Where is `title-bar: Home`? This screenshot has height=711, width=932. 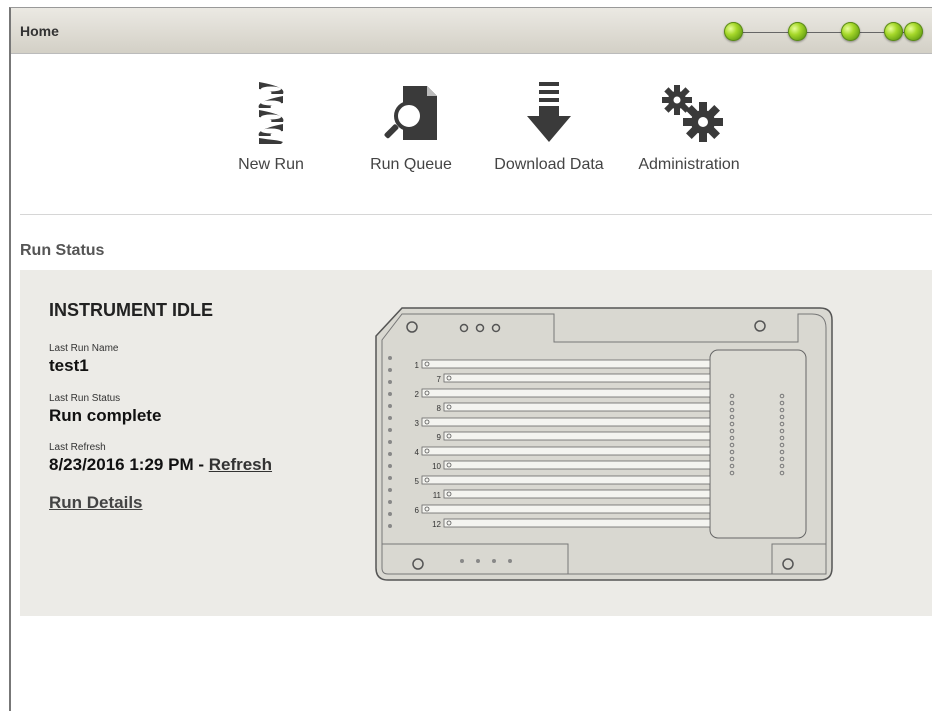 title-bar: Home is located at coordinates (471, 31).